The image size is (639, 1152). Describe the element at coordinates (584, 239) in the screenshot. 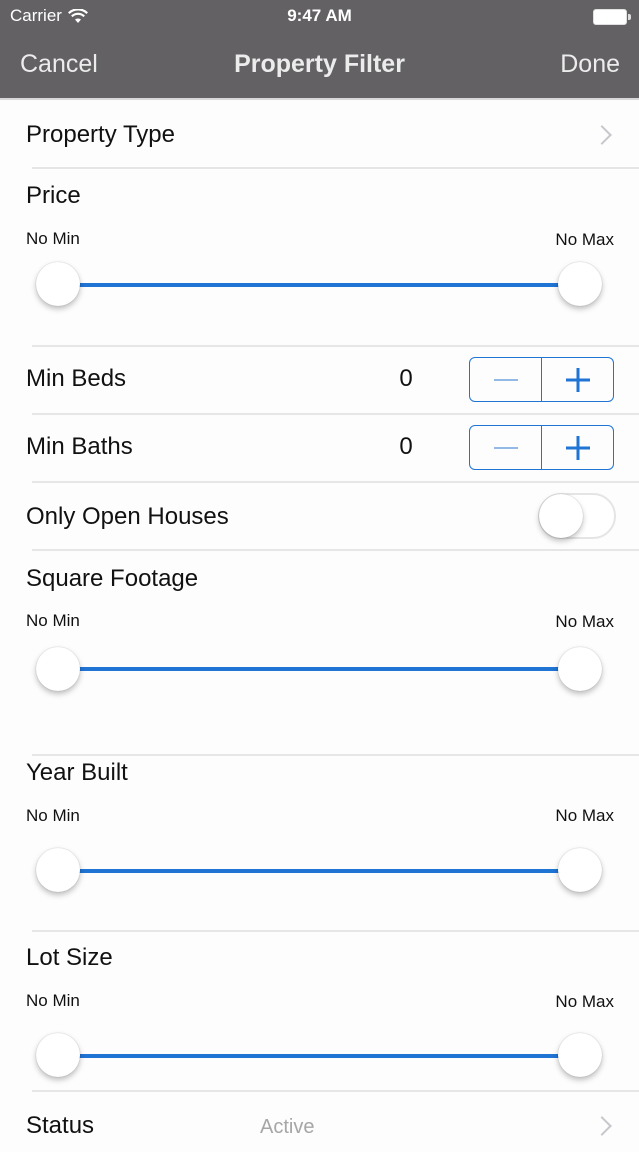

I see `price-max-label: No Max` at that location.